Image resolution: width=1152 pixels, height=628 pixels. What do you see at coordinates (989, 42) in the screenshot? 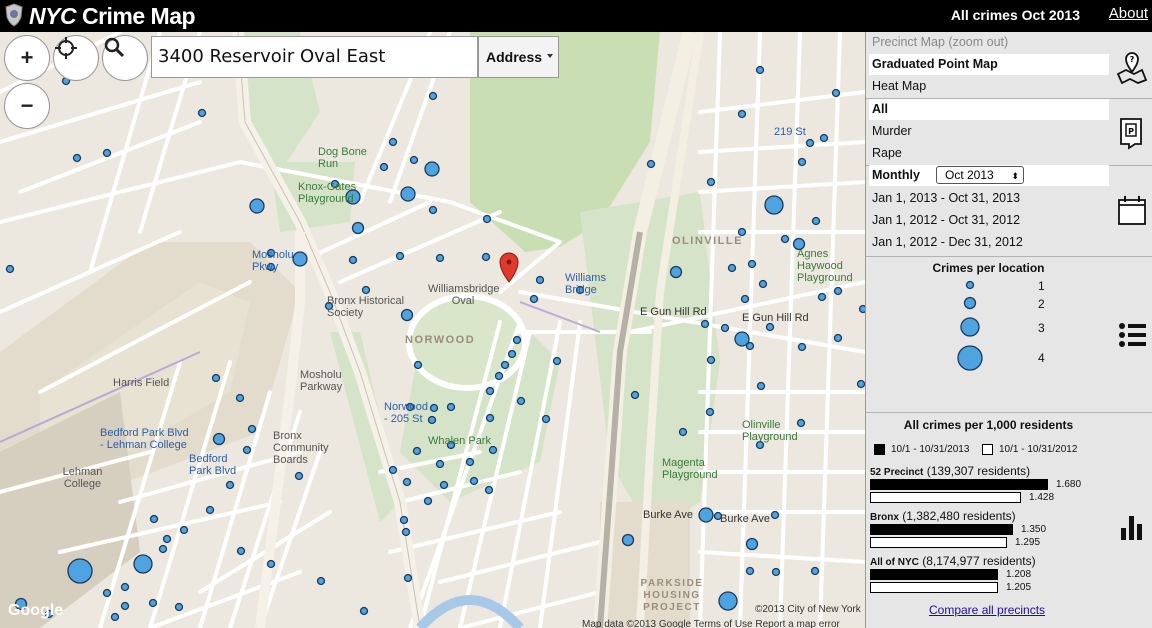
I see `map-type-precinct: Precinct Map (zoom out)` at bounding box center [989, 42].